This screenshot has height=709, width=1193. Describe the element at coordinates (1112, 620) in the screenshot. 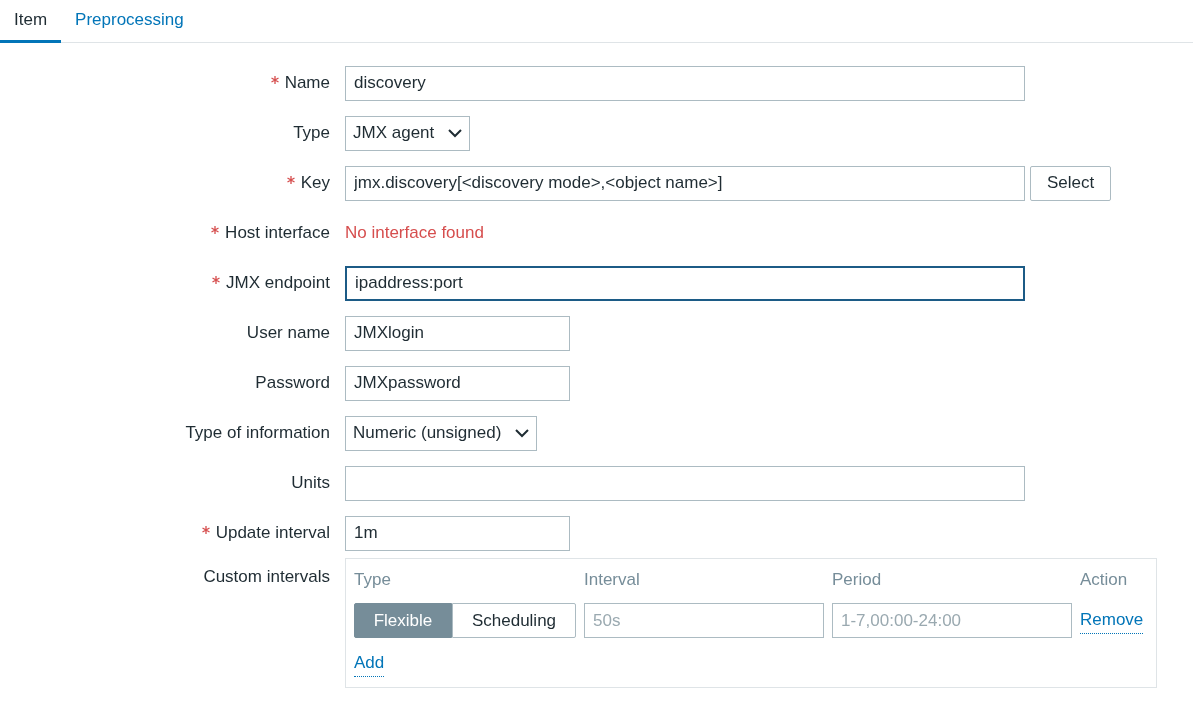

I see `remove-link: Remove` at that location.